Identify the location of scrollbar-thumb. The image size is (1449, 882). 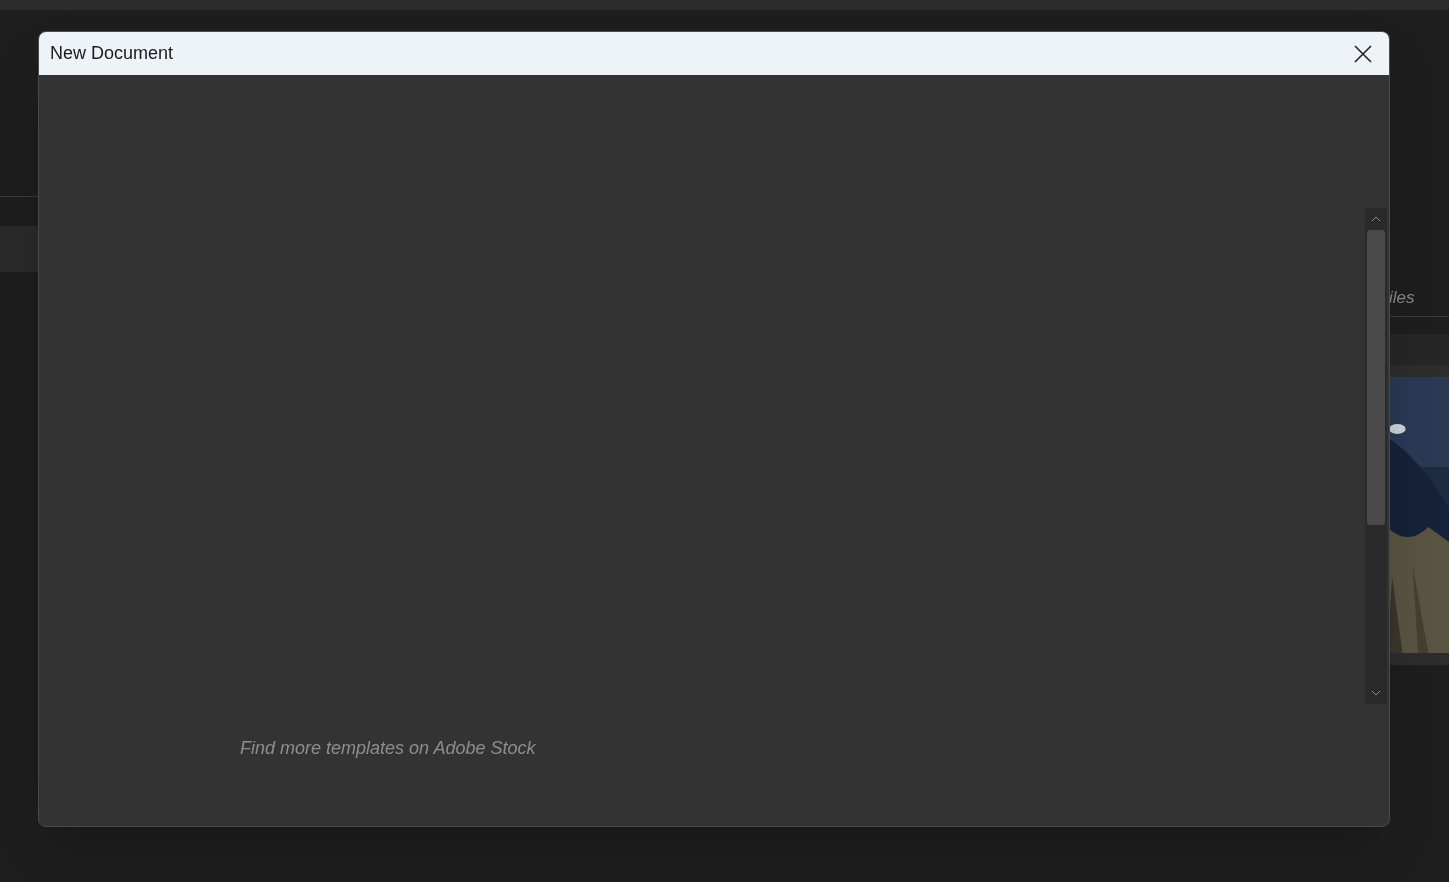
(1376, 377).